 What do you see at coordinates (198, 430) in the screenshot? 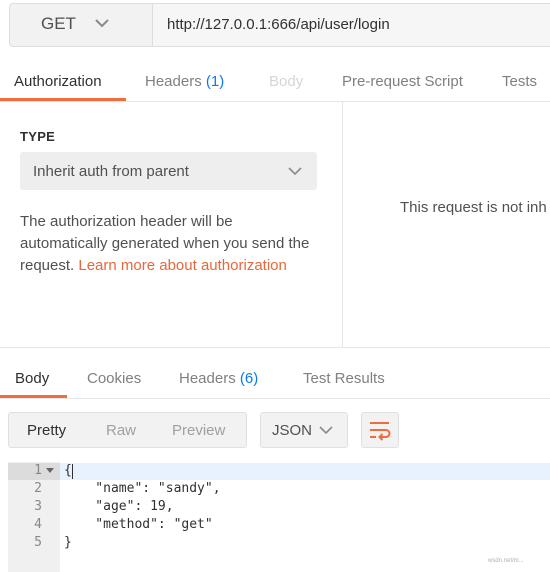
I see `view-preview: Preview` at bounding box center [198, 430].